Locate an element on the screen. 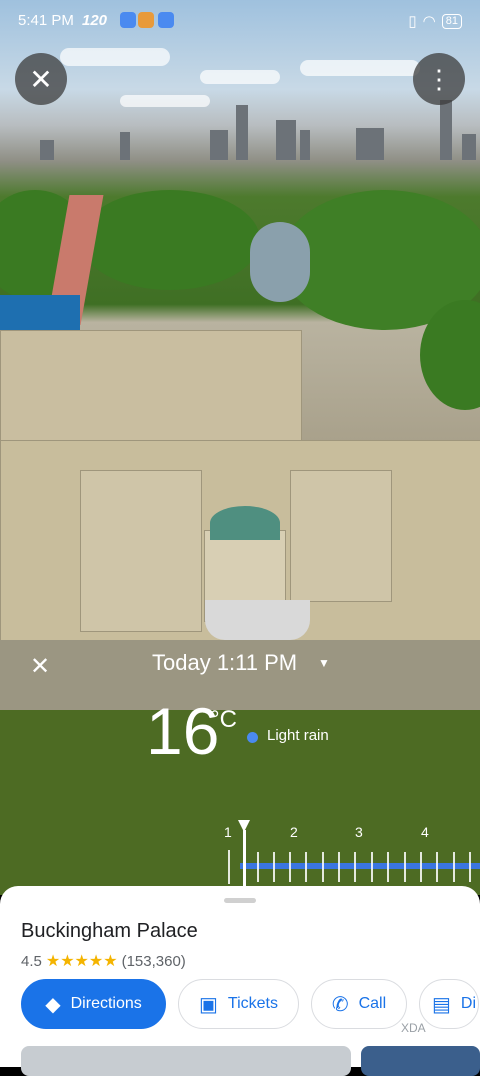  directory-label: Di is located at coordinates (468, 1003).